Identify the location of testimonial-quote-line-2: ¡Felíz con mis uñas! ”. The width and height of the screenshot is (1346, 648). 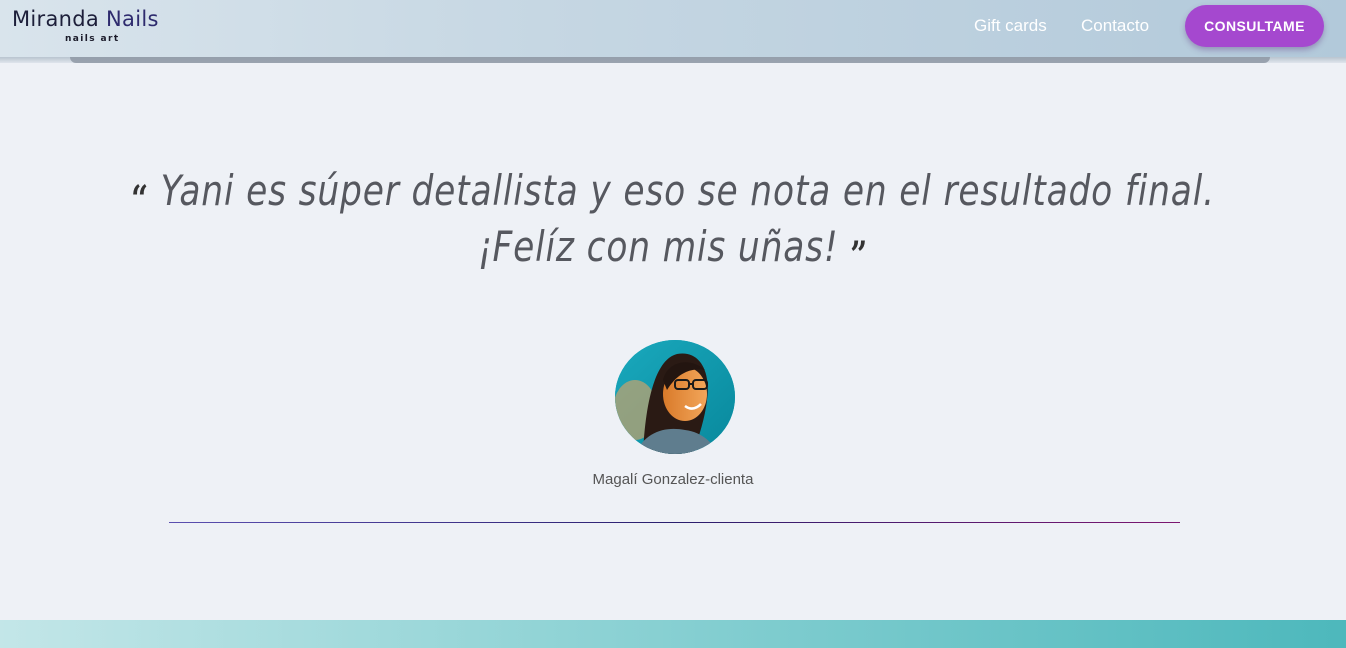
(673, 249).